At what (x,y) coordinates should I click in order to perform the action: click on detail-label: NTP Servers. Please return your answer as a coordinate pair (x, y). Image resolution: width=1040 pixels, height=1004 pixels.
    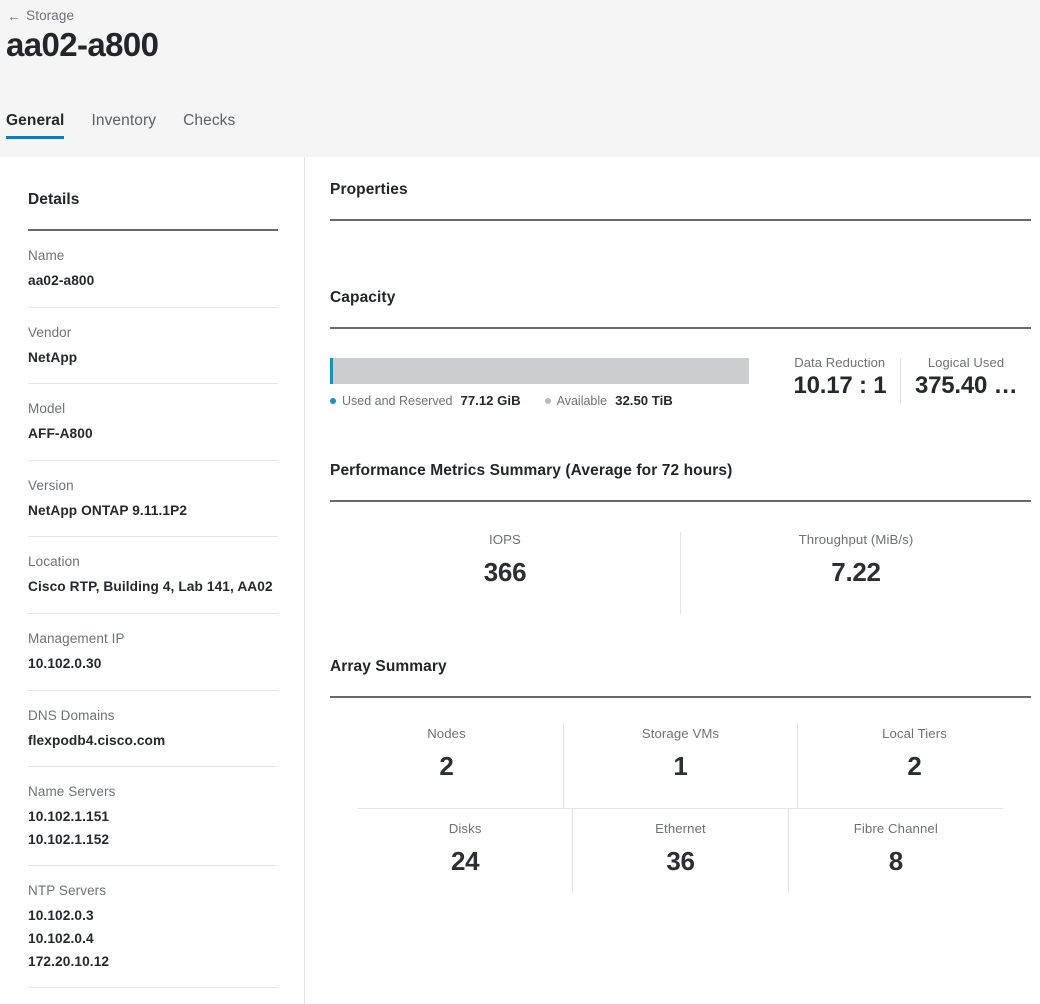
    Looking at the image, I should click on (67, 891).